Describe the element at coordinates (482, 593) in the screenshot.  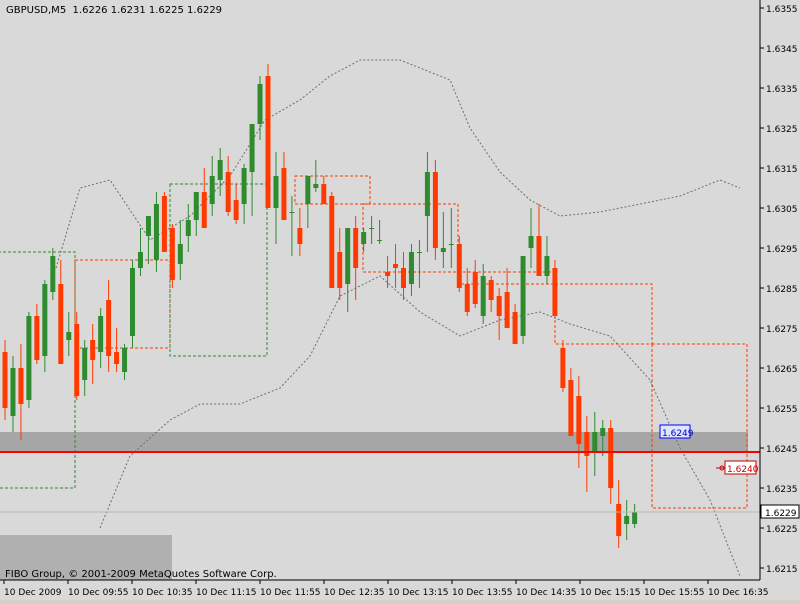
I see `x-tick-label: 10 Dec 13:55` at that location.